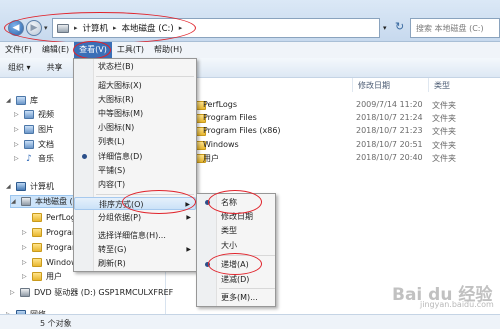 Image resolution: width=500 pixels, height=329 pixels. Describe the element at coordinates (130, 50) in the screenshot. I see `menu-tools: 工具(T)` at that location.